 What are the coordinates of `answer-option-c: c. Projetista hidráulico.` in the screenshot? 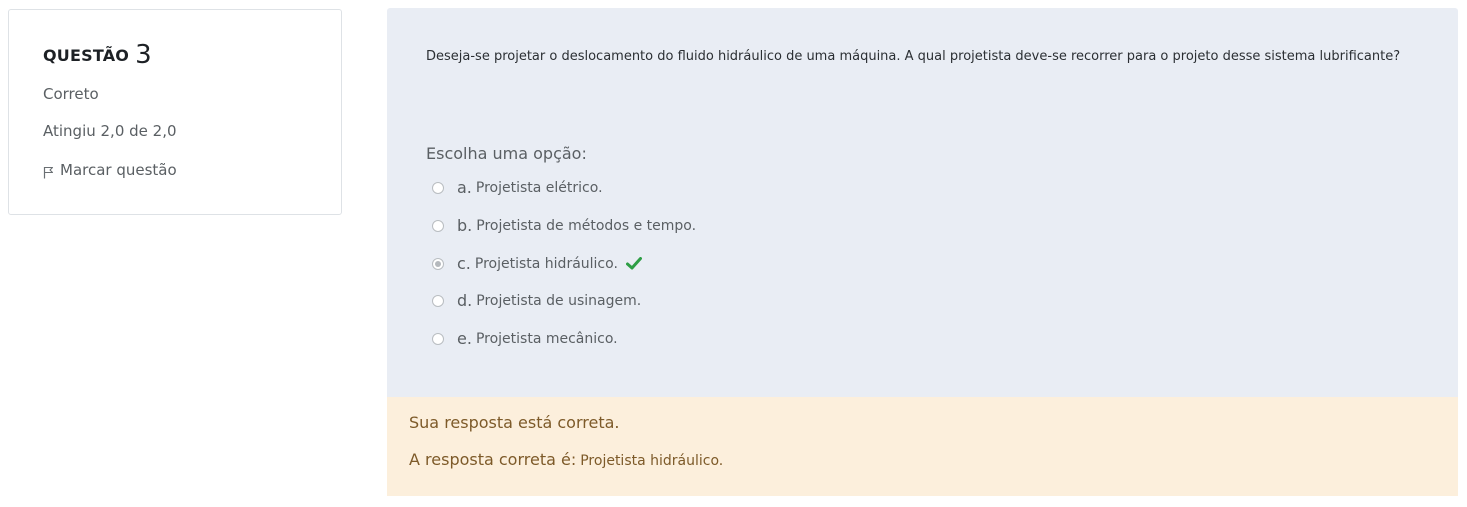 It's located at (537, 263).